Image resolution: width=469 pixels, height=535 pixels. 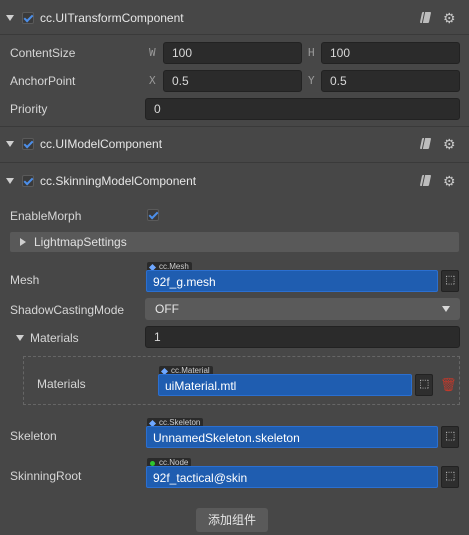 What do you see at coordinates (46, 476) in the screenshot?
I see `skinning-root-label: SkinningRoot` at bounding box center [46, 476].